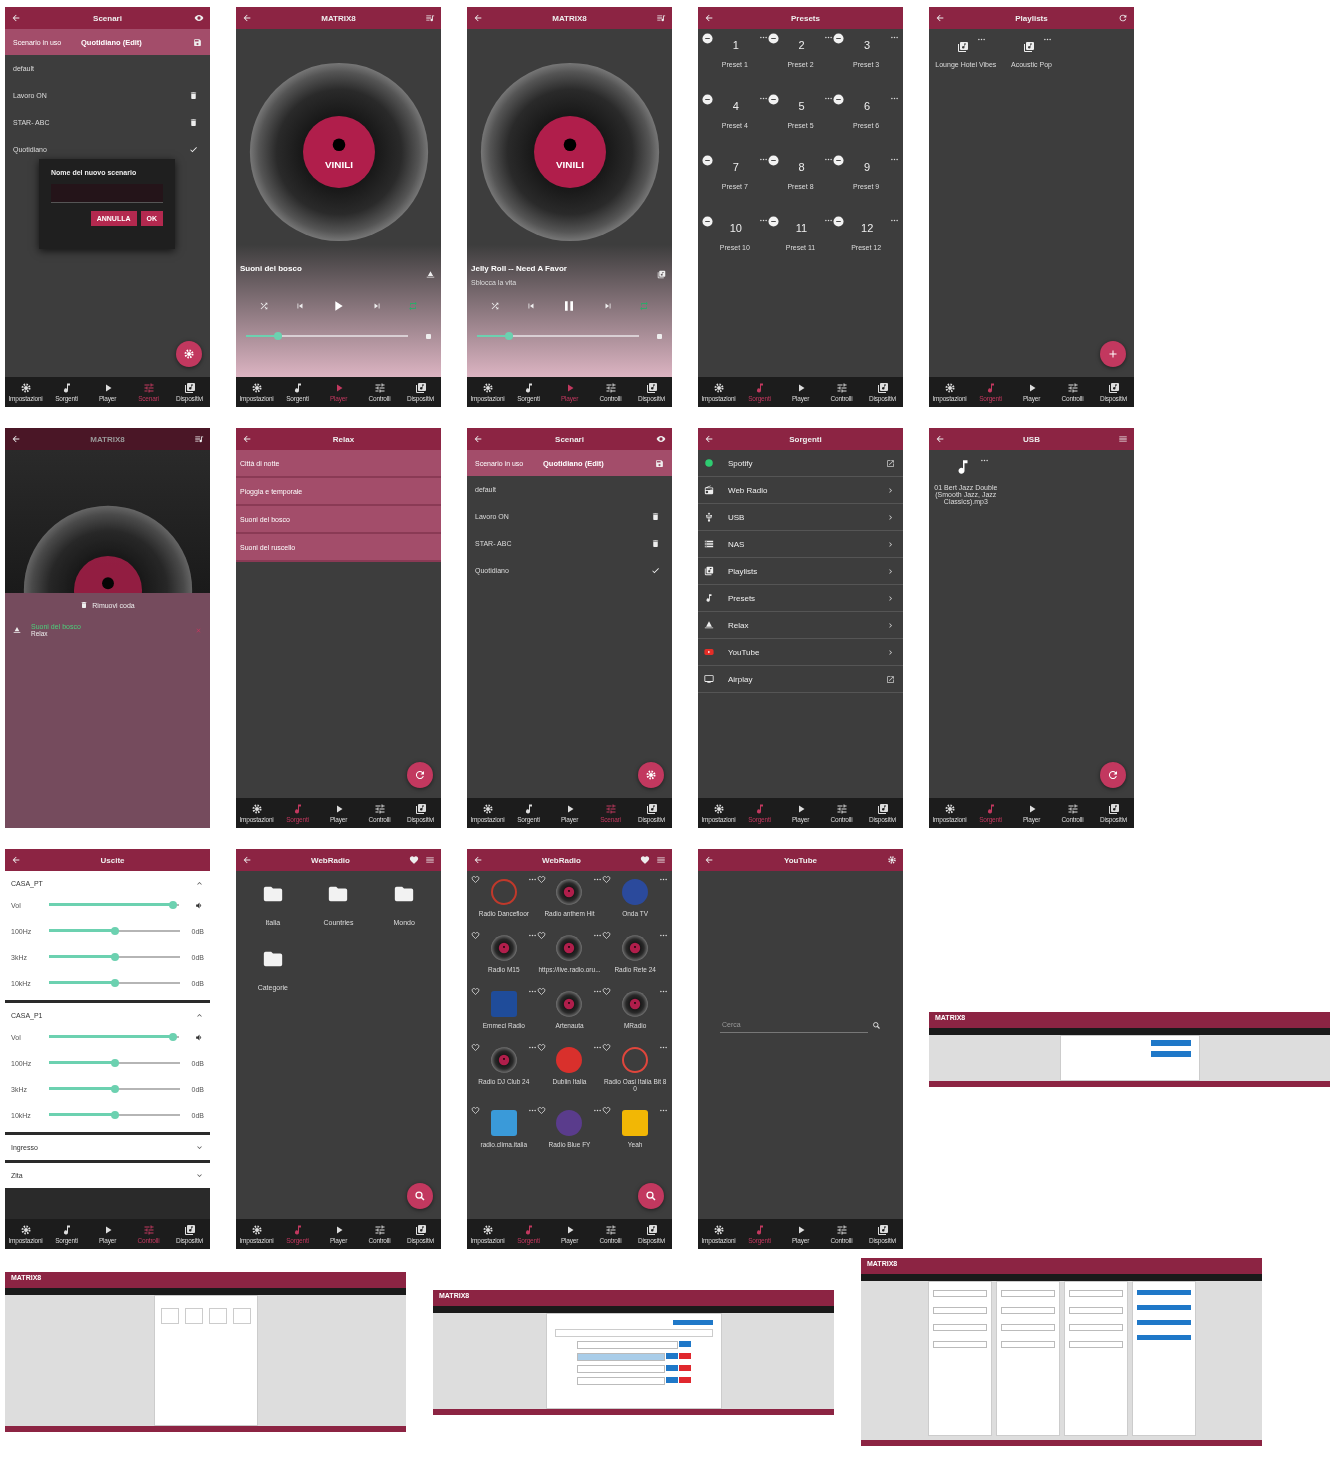 The width and height of the screenshot is (1335, 1457). I want to click on source-item: Airplay, so click(800, 679).